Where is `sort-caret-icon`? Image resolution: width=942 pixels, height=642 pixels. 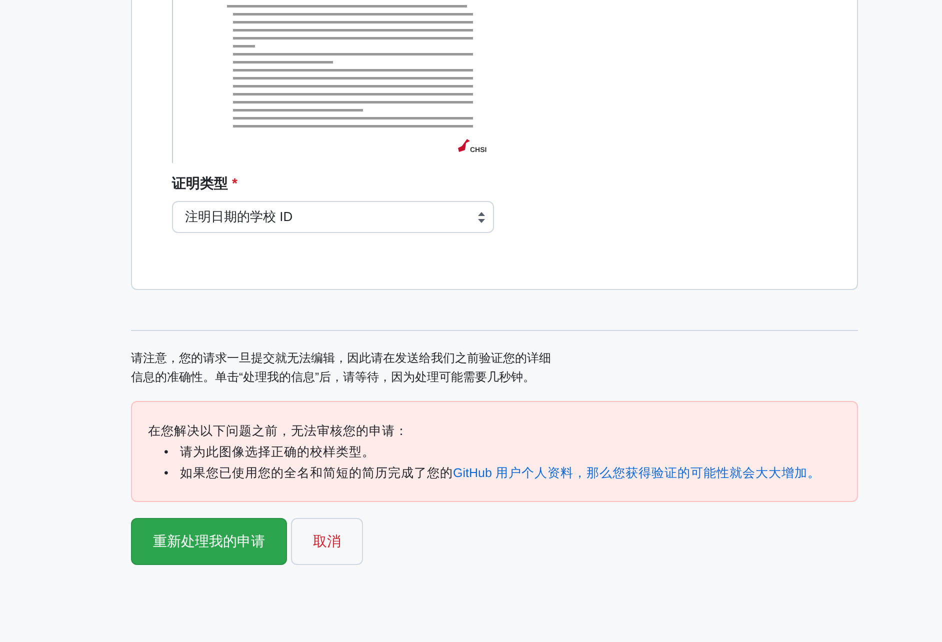 sort-caret-icon is located at coordinates (481, 217).